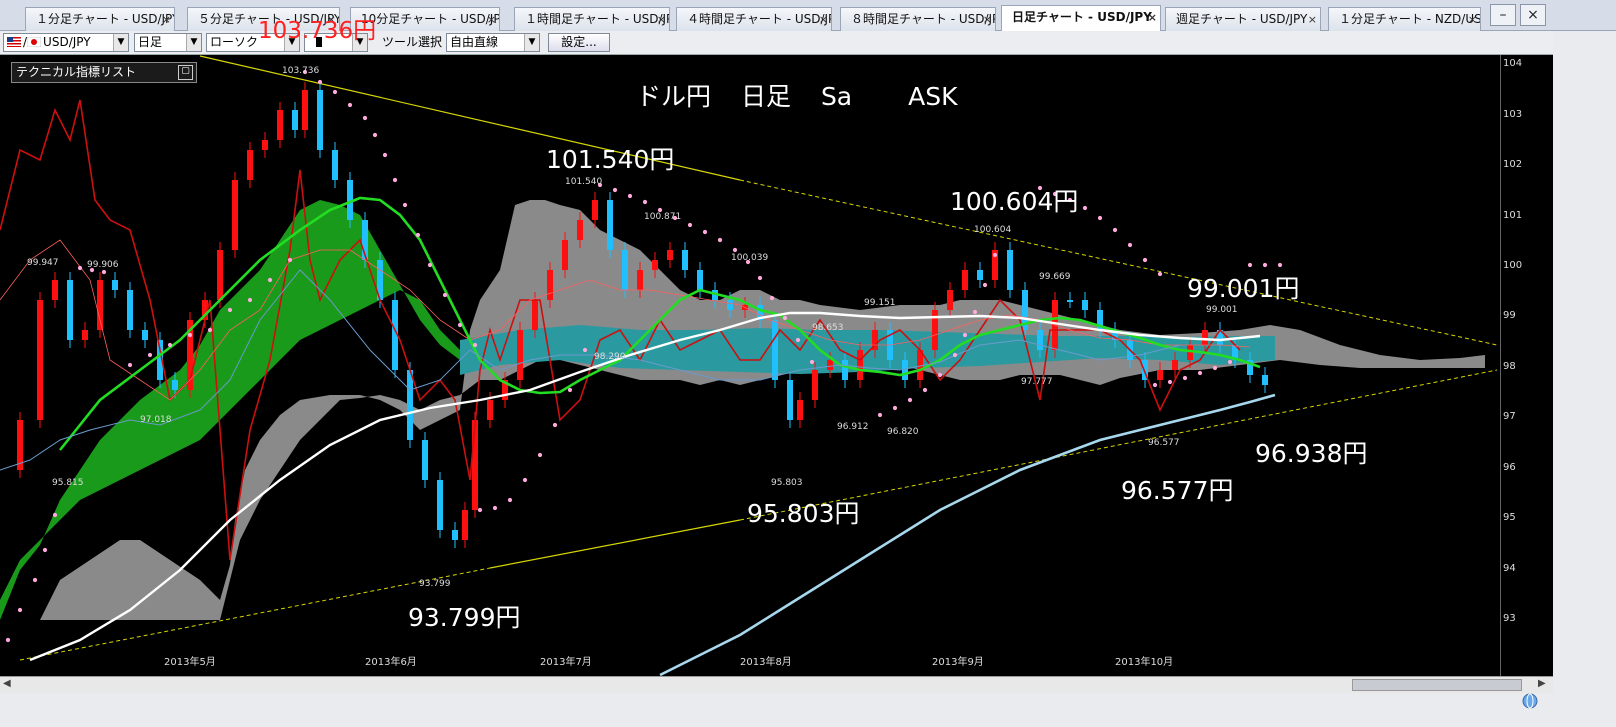 This screenshot has height=727, width=1616. I want to click on price-label: 95.803, so click(787, 483).